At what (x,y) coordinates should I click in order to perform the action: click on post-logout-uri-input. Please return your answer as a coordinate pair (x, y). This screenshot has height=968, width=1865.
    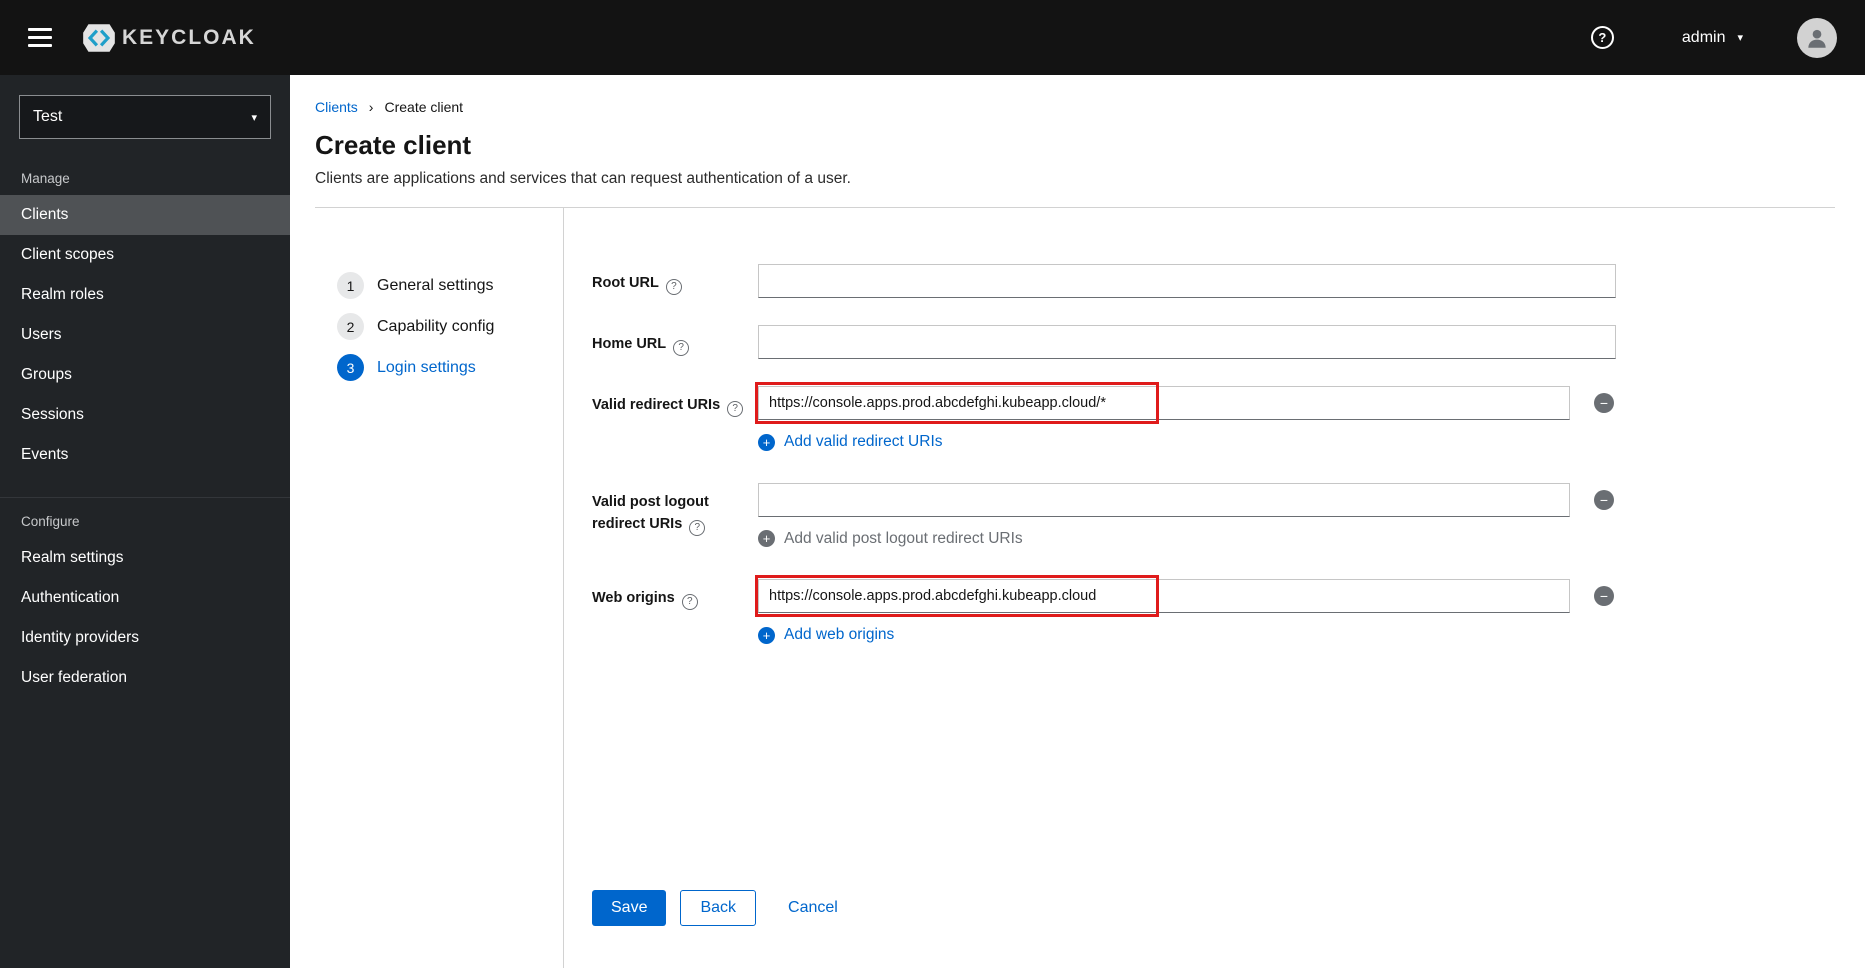
    Looking at the image, I should click on (1164, 499).